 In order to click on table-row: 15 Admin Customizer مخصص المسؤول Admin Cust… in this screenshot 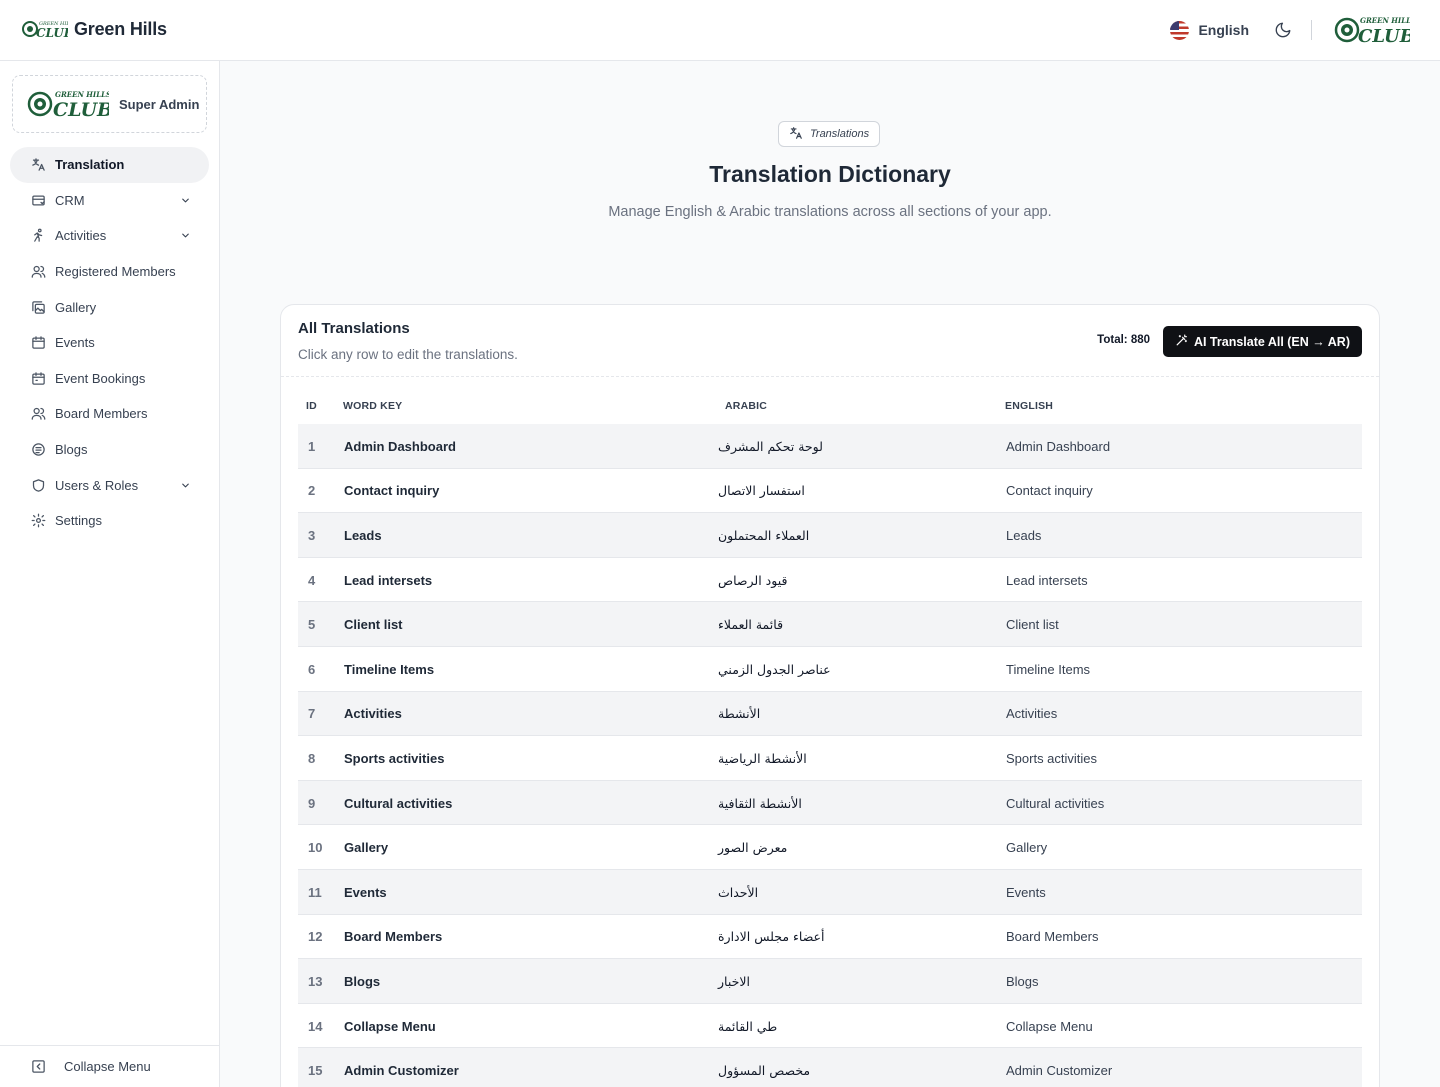, I will do `click(830, 1067)`.